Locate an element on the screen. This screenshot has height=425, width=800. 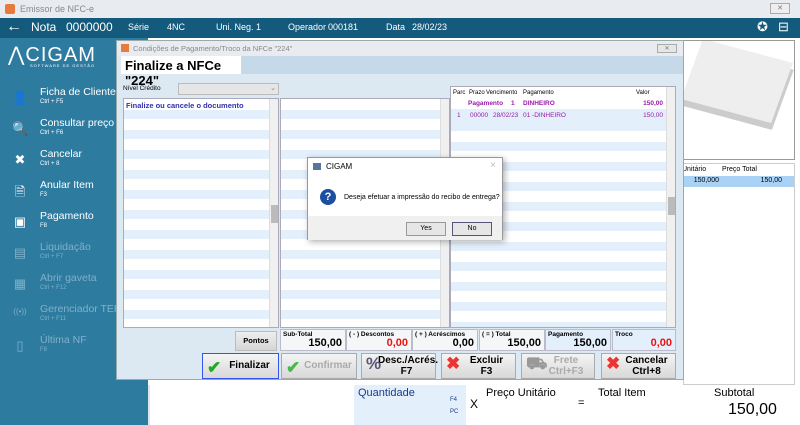
msgbox-app-icon is located at coordinates (317, 166).